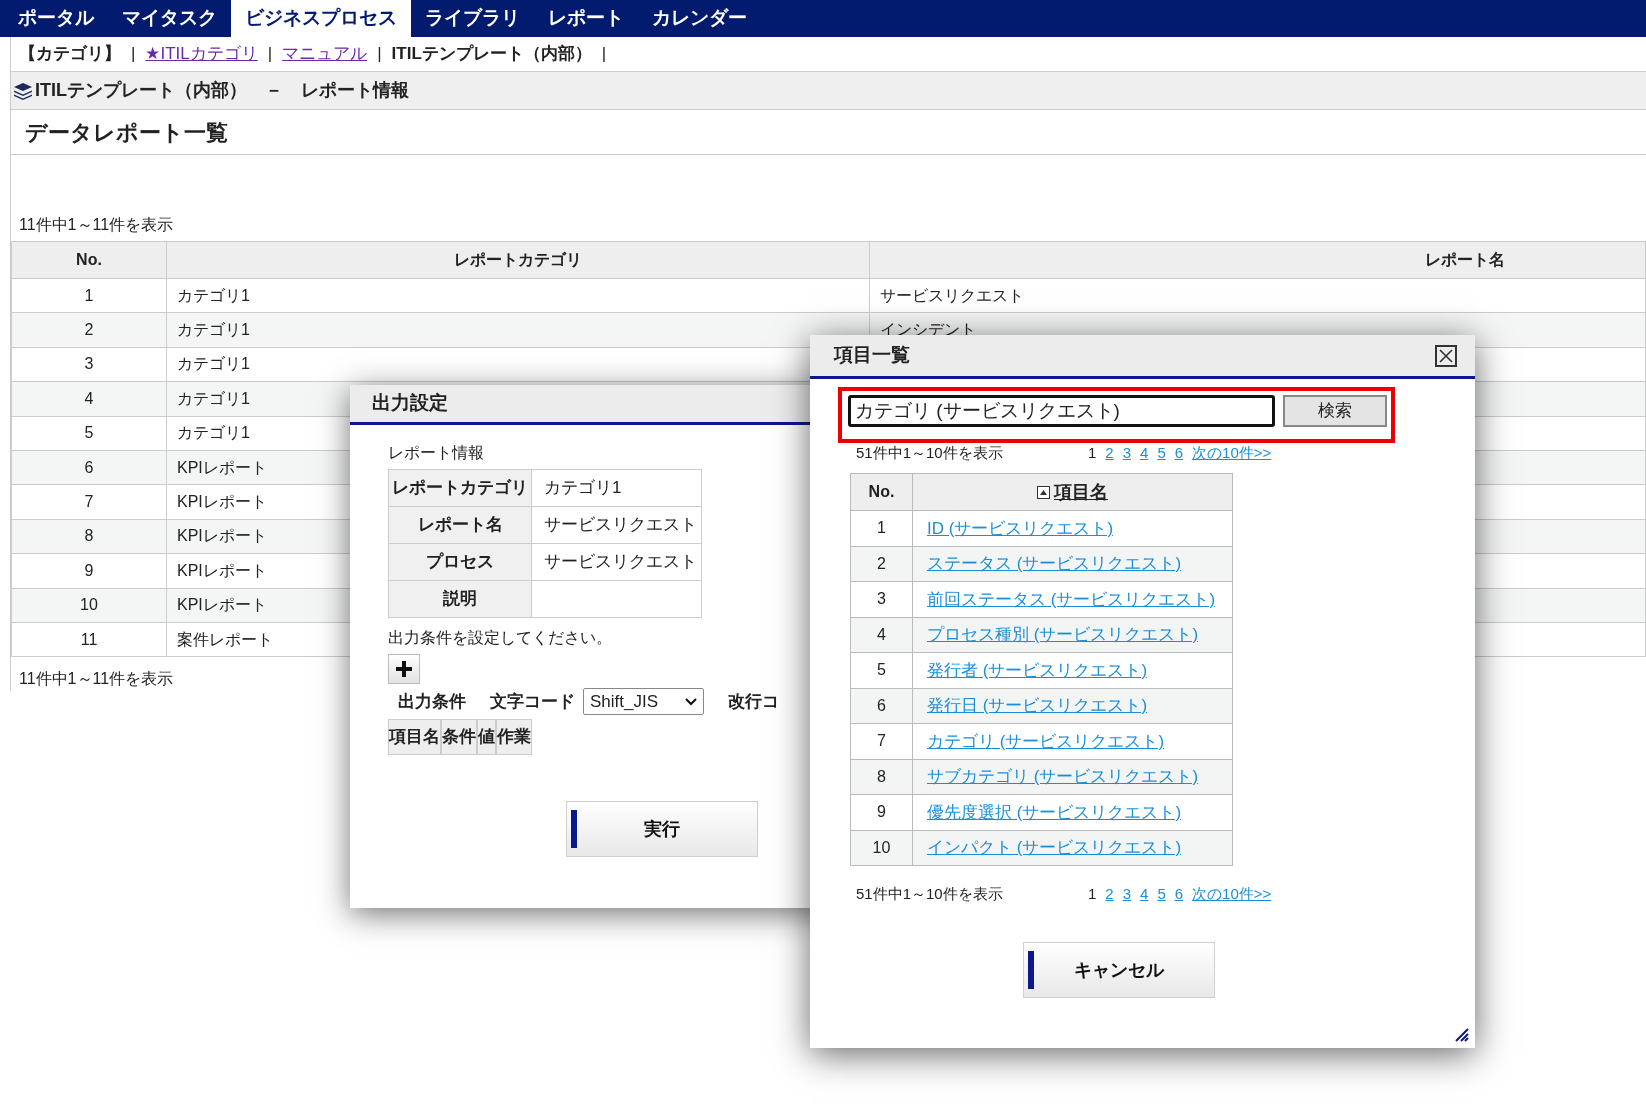 Image resolution: width=1646 pixels, height=1119 pixels. Describe the element at coordinates (1072, 492) in the screenshot. I see `sort-header: 項目名` at that location.